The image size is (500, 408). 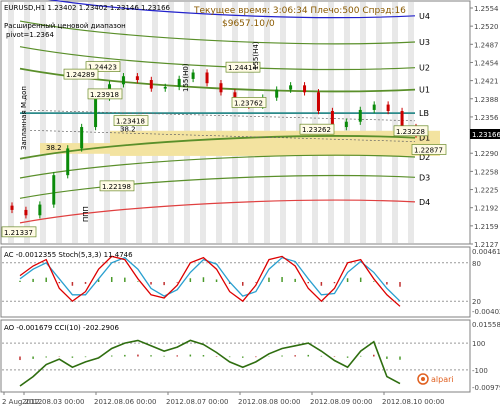 What do you see at coordinates (486, 252) in the screenshot?
I see `stoch-tick-label: 0.004619` at bounding box center [486, 252].